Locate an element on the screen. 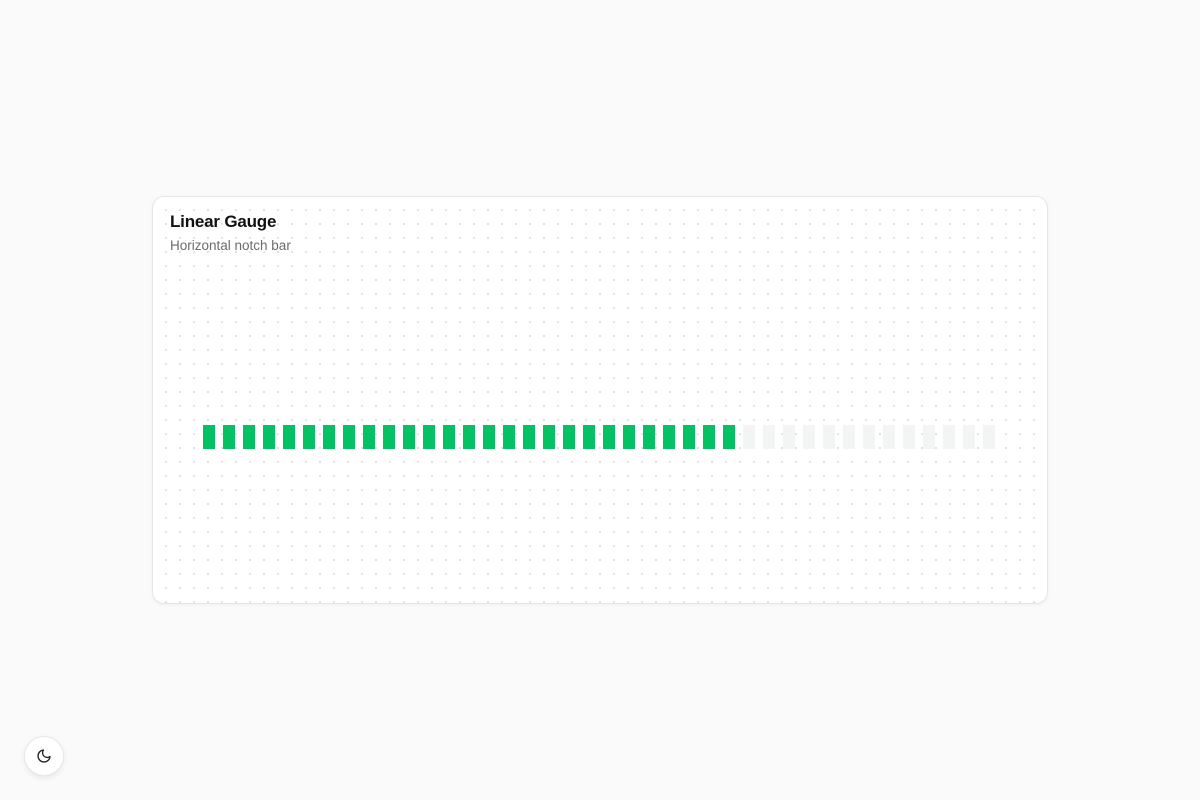  moon-icon is located at coordinates (44, 756).